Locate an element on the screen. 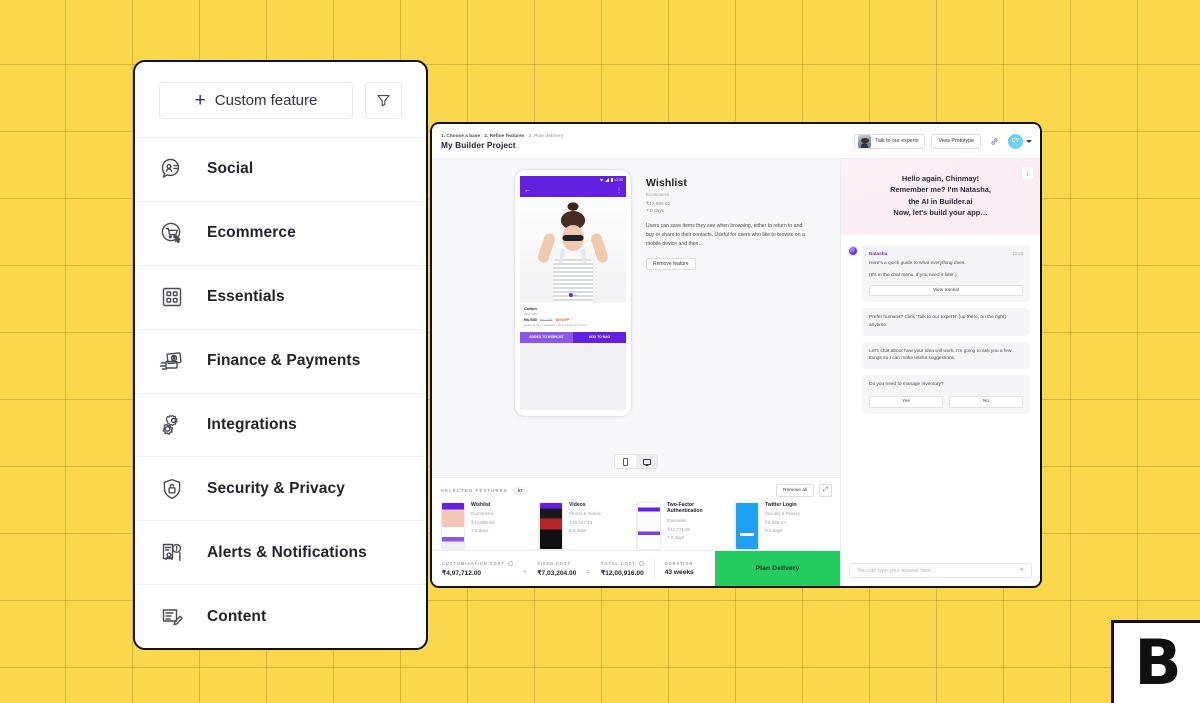 Image resolution: width=1200 pixels, height=703 pixels. total-cost: TOTAL COST ₹12,00,916.00 is located at coordinates (622, 568).